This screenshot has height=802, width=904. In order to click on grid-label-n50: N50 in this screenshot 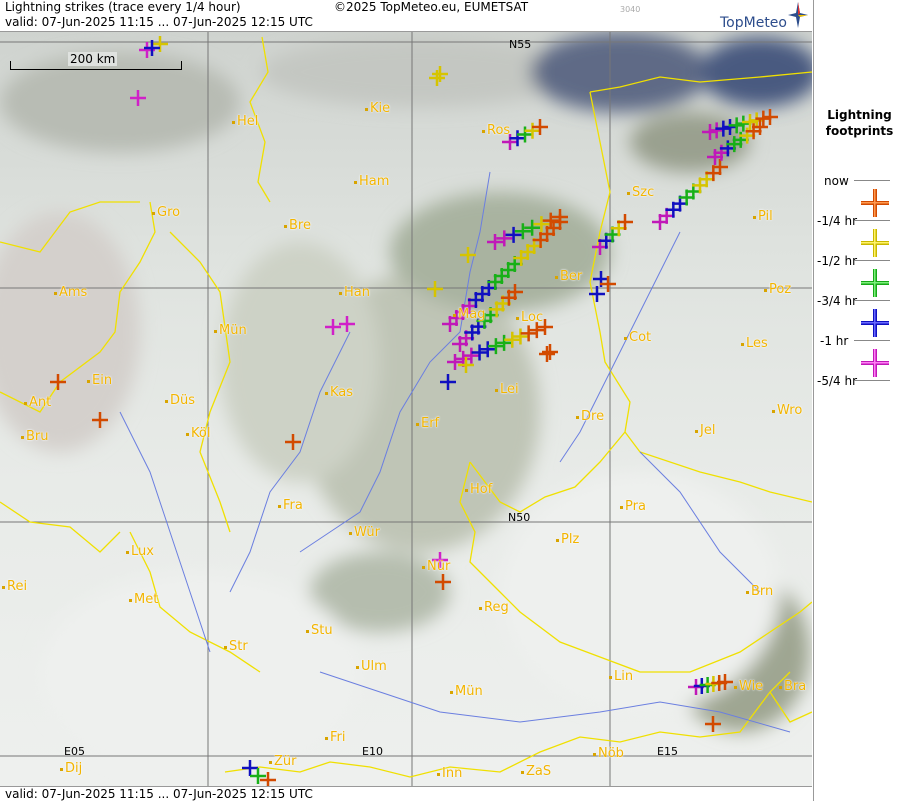, I will do `click(519, 517)`.